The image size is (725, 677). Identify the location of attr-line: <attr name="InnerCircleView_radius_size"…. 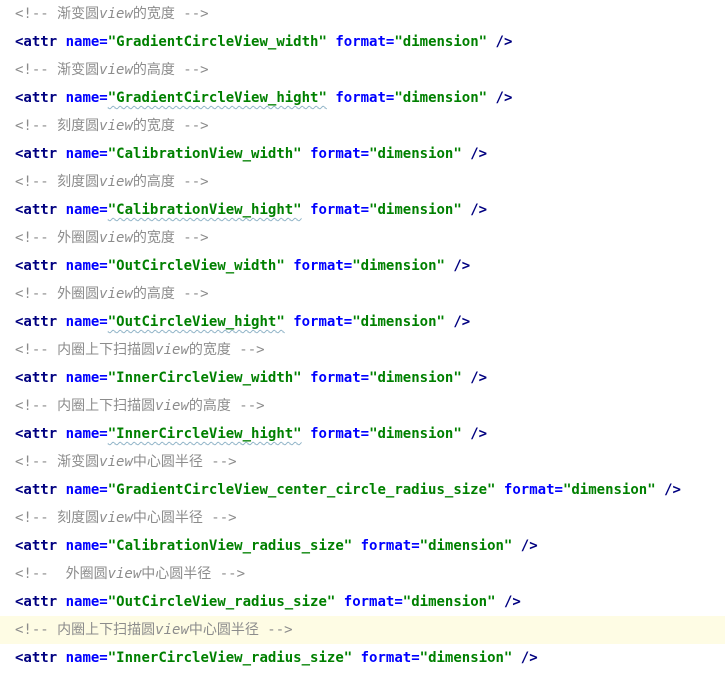
(362, 658).